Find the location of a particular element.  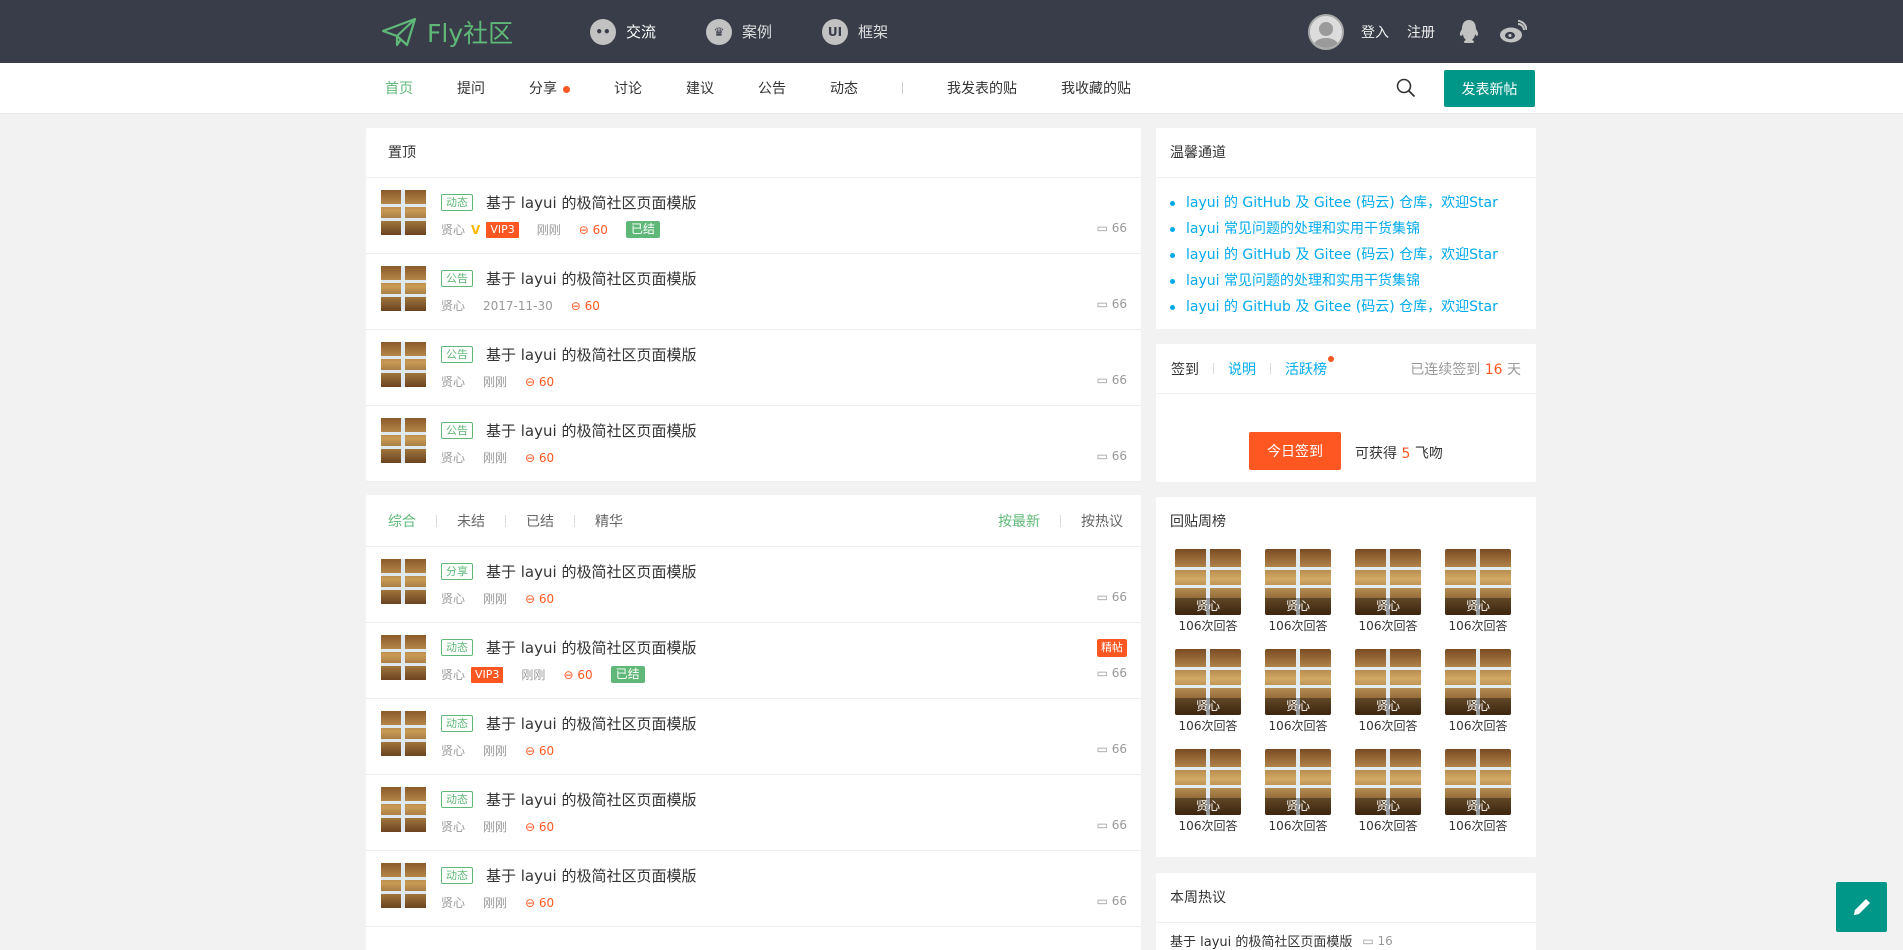

subnav-discuss: 讨论 is located at coordinates (628, 88).